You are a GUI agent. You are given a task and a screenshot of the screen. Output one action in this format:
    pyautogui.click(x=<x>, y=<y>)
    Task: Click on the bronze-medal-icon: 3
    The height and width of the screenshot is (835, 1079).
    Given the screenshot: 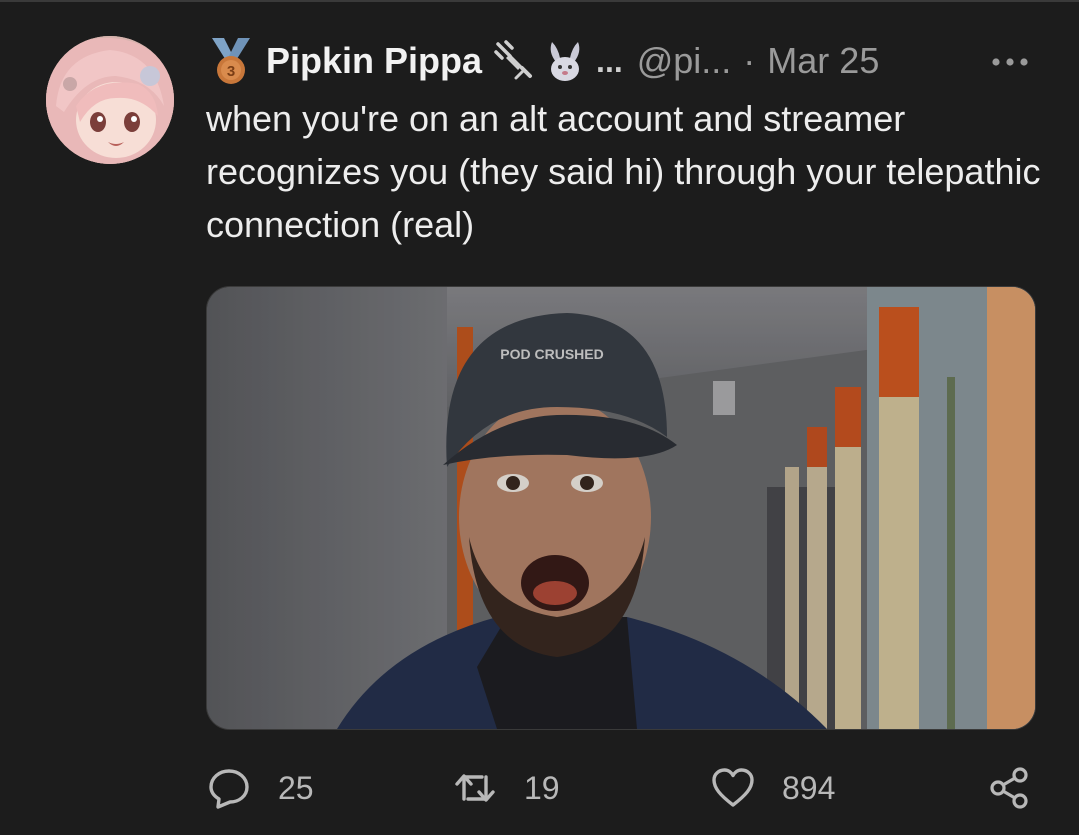 What is the action you would take?
    pyautogui.click(x=231, y=61)
    